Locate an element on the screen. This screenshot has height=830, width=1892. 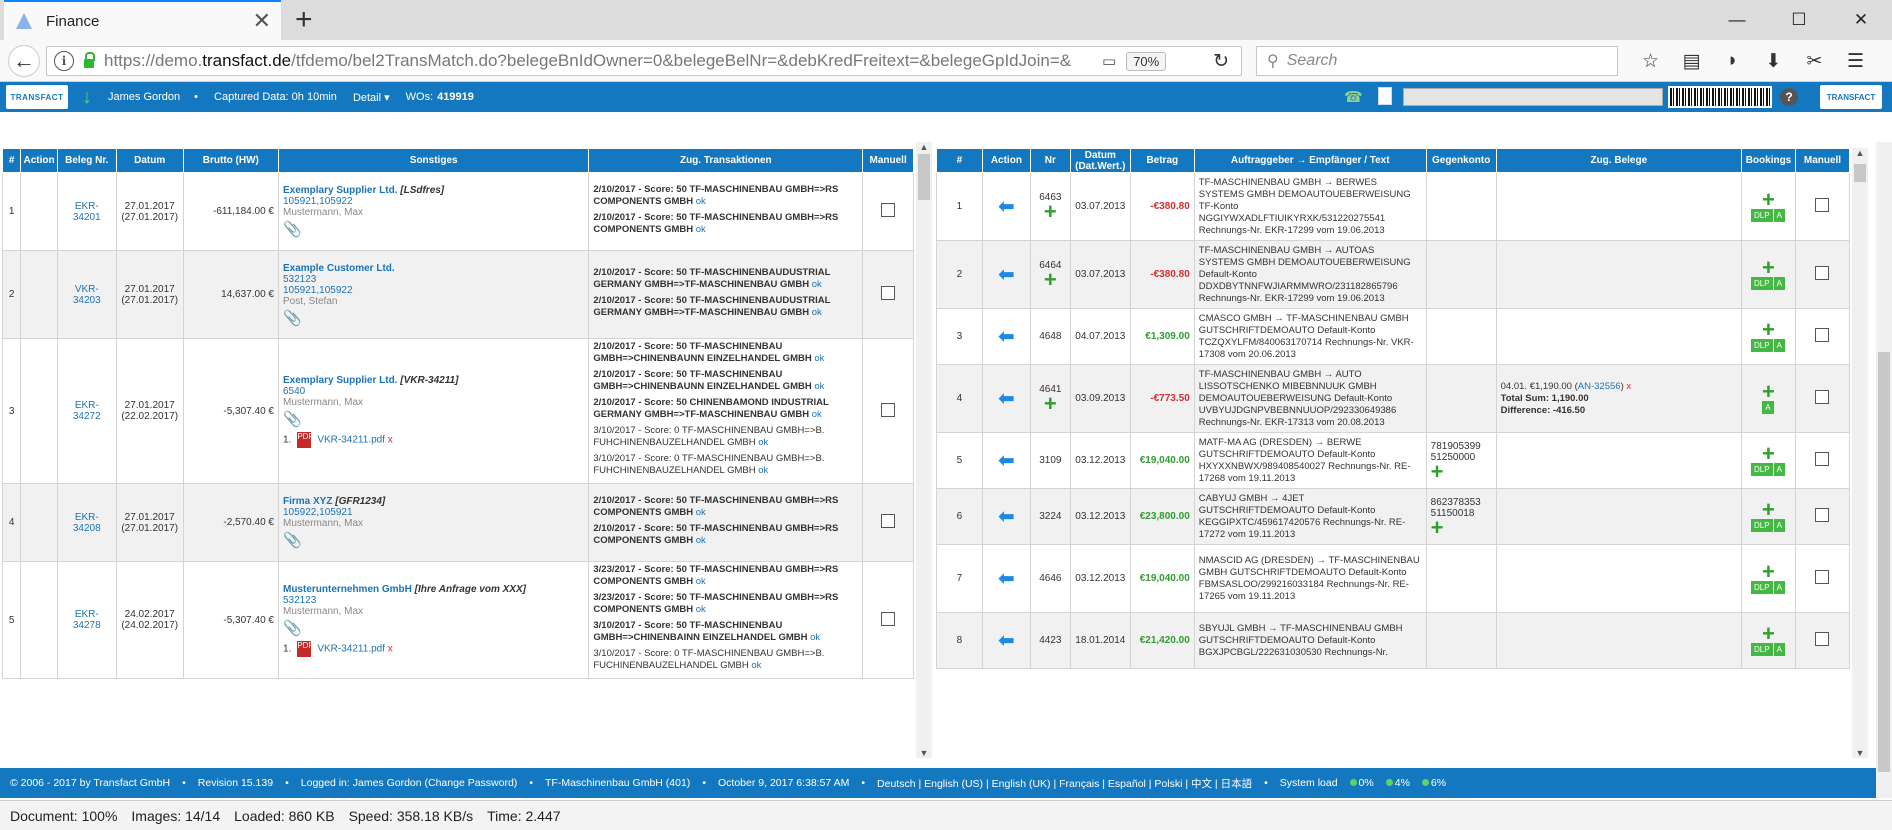
scroll-down-icon: ▼ is located at coordinates (1860, 753).